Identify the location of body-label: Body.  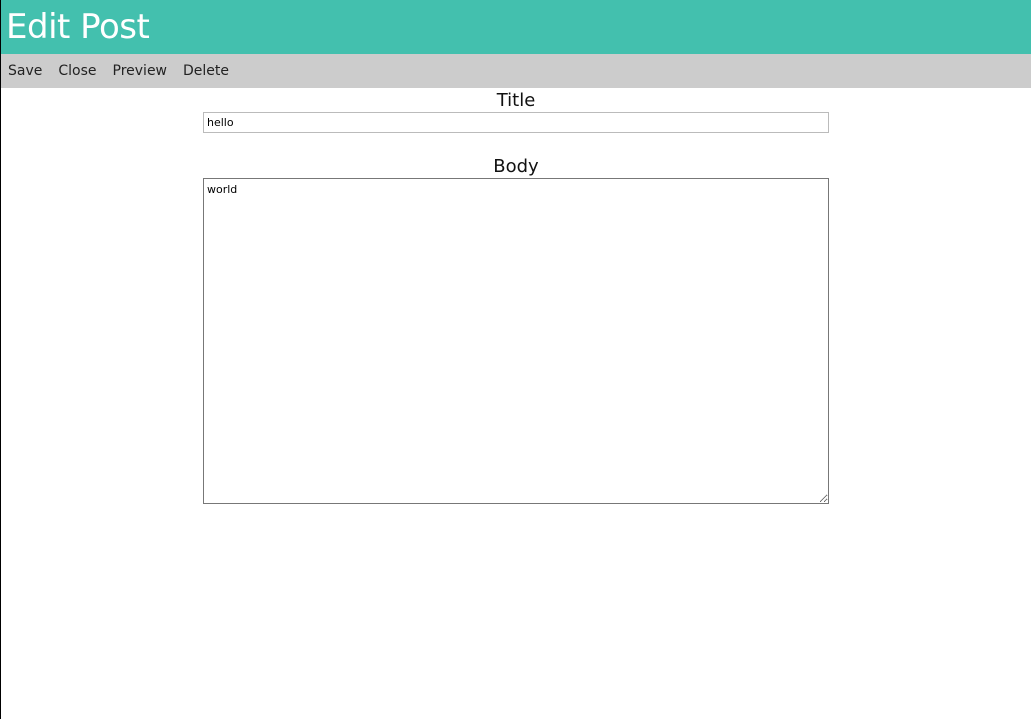
(516, 166).